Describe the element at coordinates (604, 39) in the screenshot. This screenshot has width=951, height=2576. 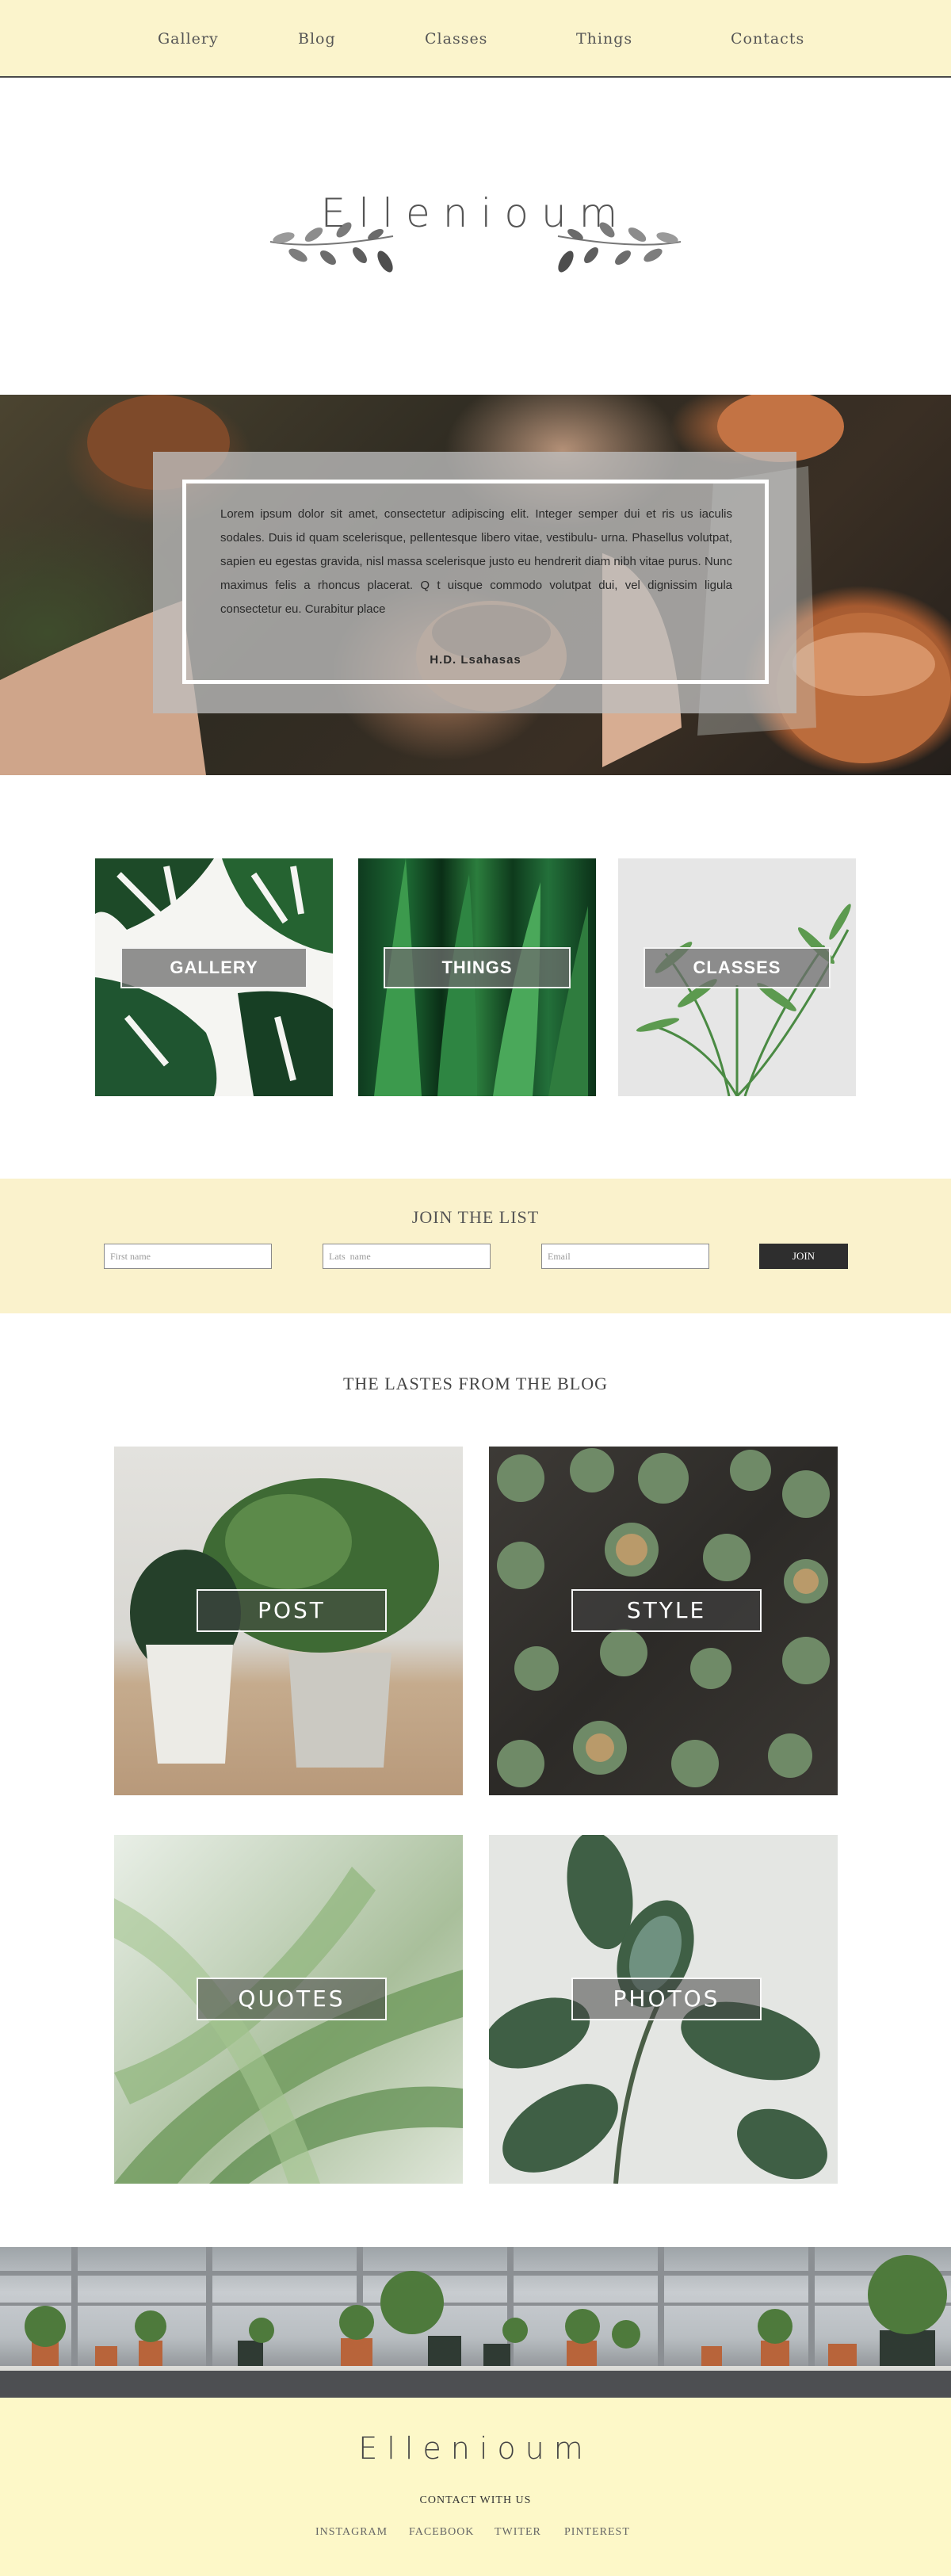
I see `nav-item-things: Things` at that location.